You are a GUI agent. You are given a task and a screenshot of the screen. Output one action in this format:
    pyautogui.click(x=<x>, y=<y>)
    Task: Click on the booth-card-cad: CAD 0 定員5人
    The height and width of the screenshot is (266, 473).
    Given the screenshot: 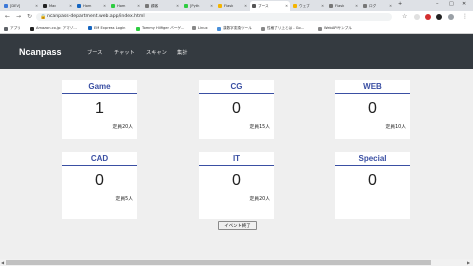 What is the action you would take?
    pyautogui.click(x=99, y=185)
    